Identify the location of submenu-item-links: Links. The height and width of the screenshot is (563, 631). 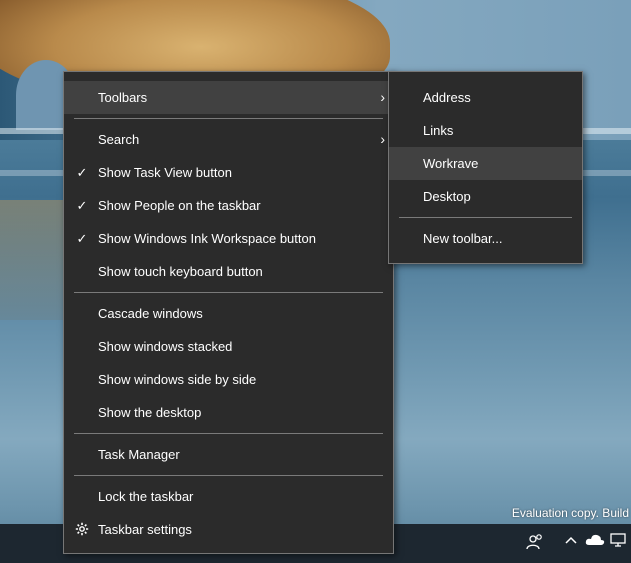
(485, 130).